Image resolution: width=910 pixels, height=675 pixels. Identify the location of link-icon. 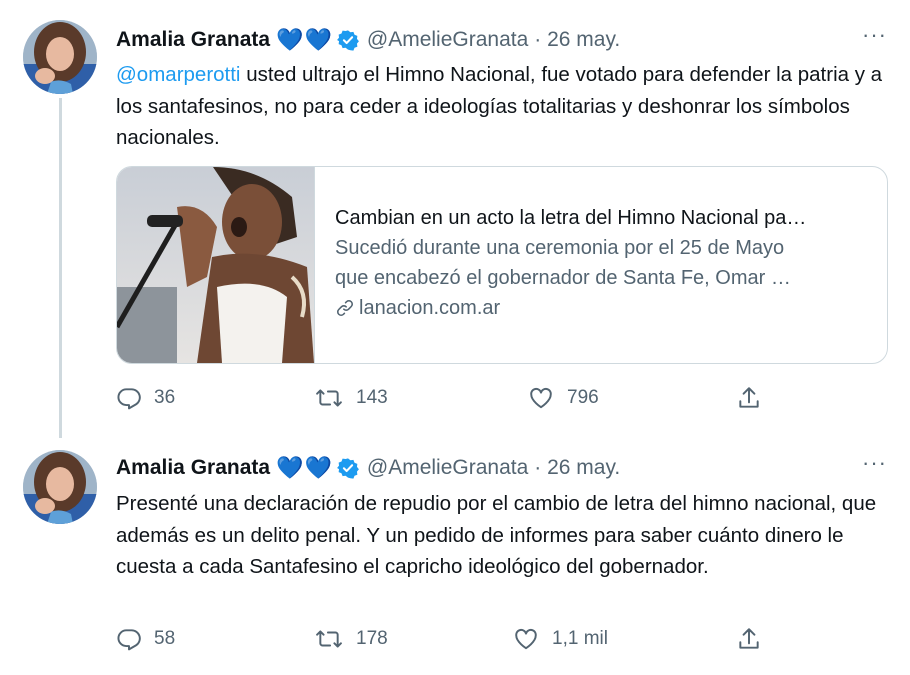
(345, 308).